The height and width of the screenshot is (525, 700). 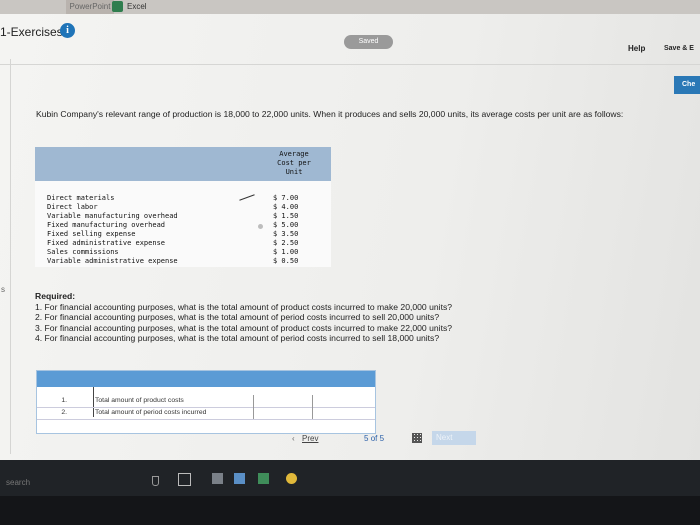 What do you see at coordinates (294, 172) in the screenshot?
I see `header-line-3: Unit` at bounding box center [294, 172].